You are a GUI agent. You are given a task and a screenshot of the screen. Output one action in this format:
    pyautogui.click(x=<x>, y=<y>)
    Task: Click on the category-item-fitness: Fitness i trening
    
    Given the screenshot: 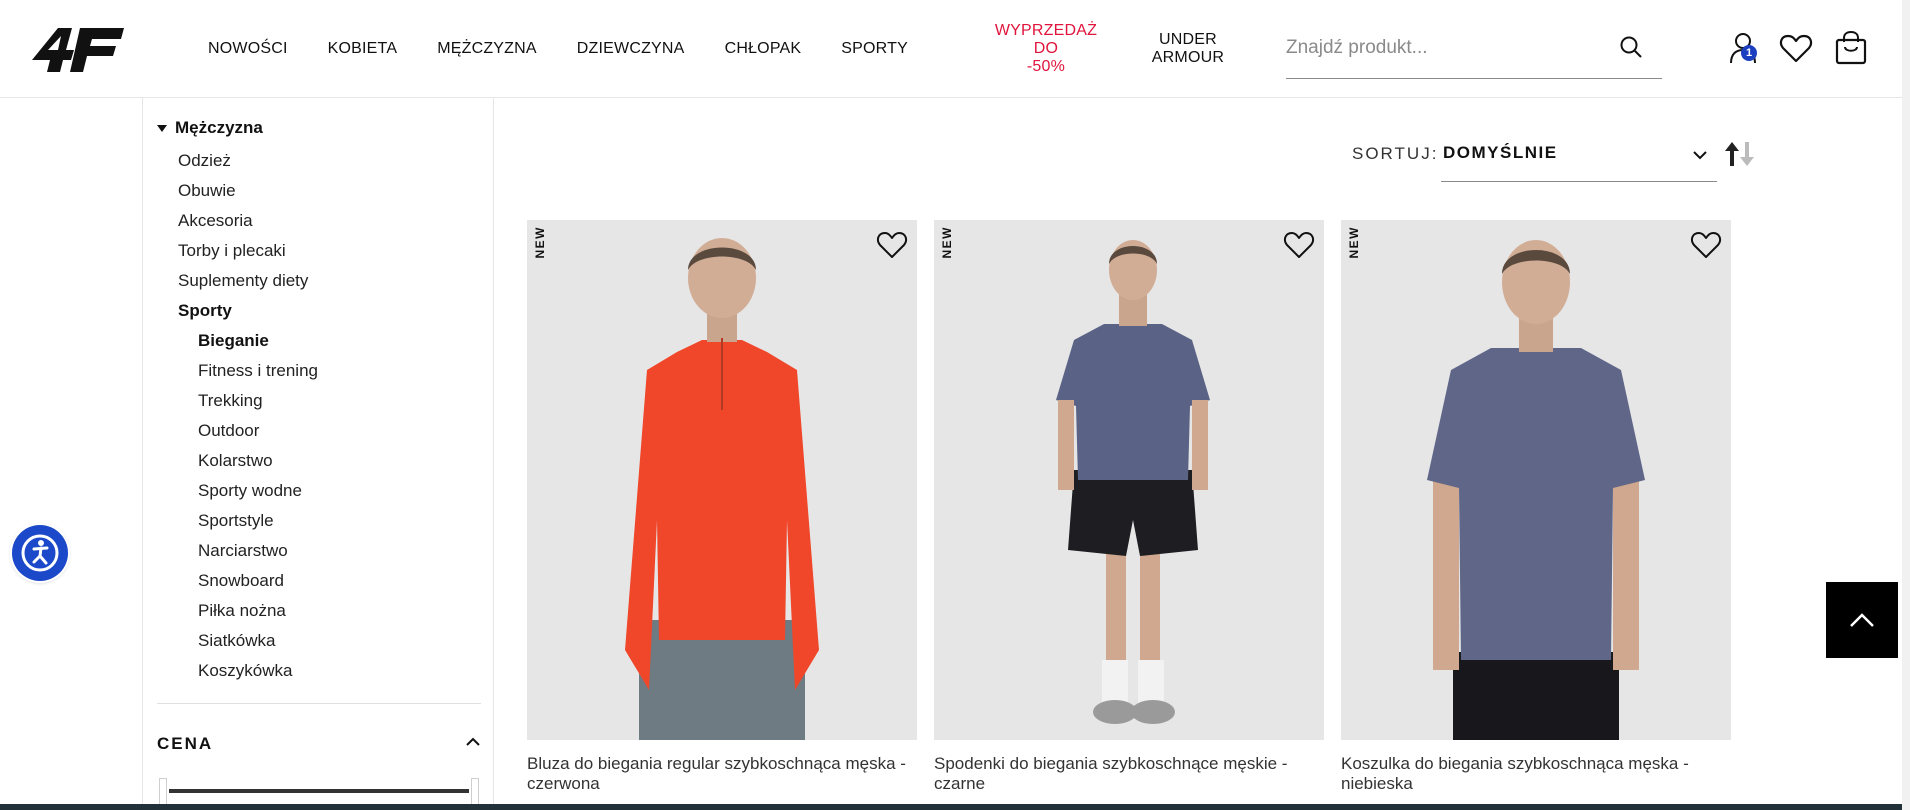 What is the action you would take?
    pyautogui.click(x=248, y=371)
    